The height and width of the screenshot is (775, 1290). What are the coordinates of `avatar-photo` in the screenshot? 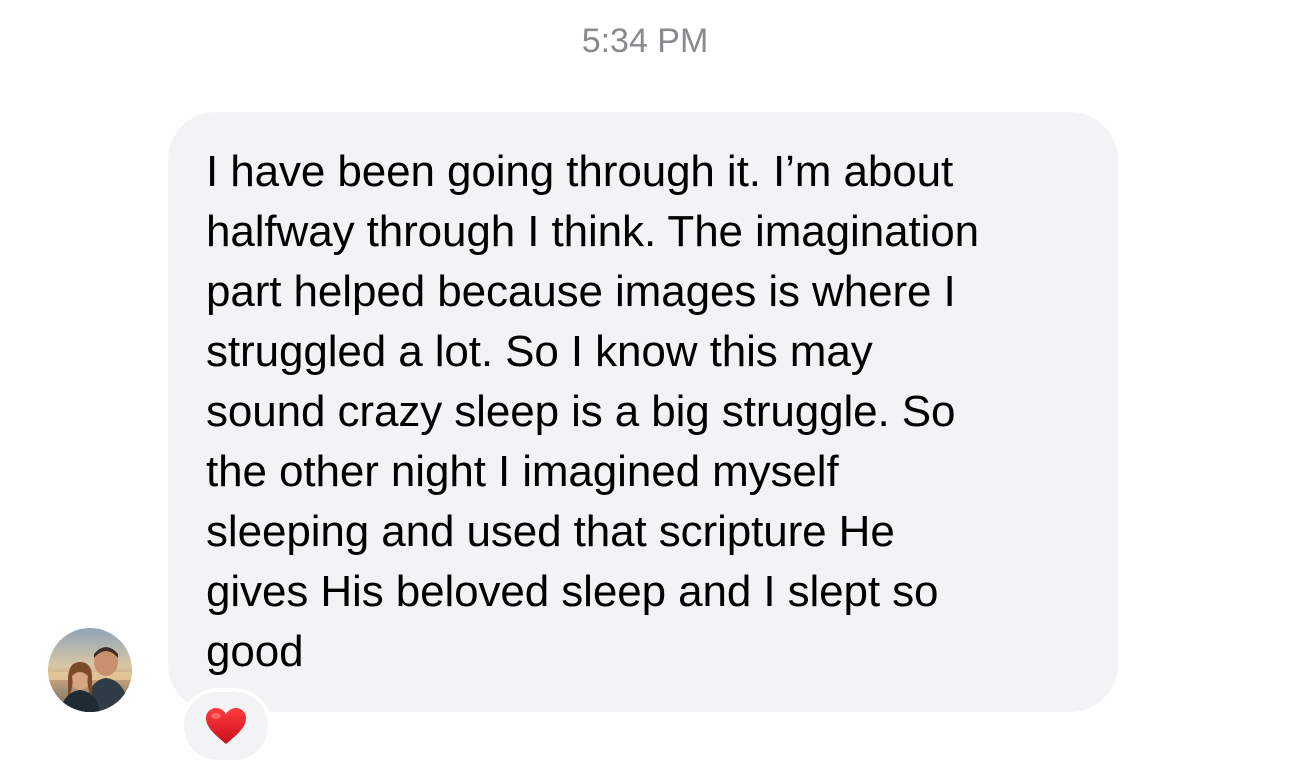 It's located at (90, 670).